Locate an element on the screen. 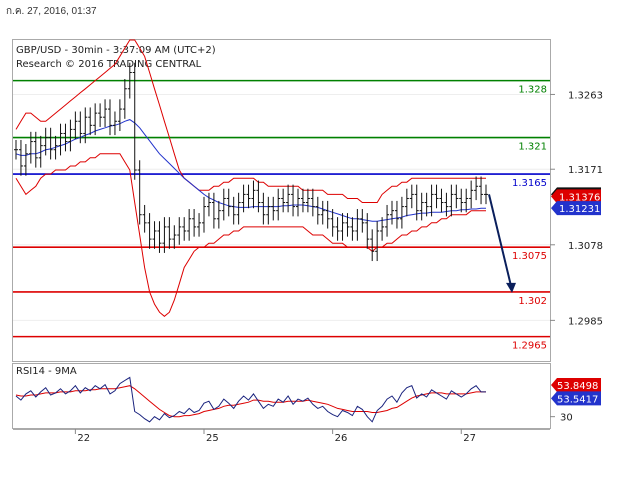  rsi-tag-label: 53.5417 is located at coordinates (577, 399).